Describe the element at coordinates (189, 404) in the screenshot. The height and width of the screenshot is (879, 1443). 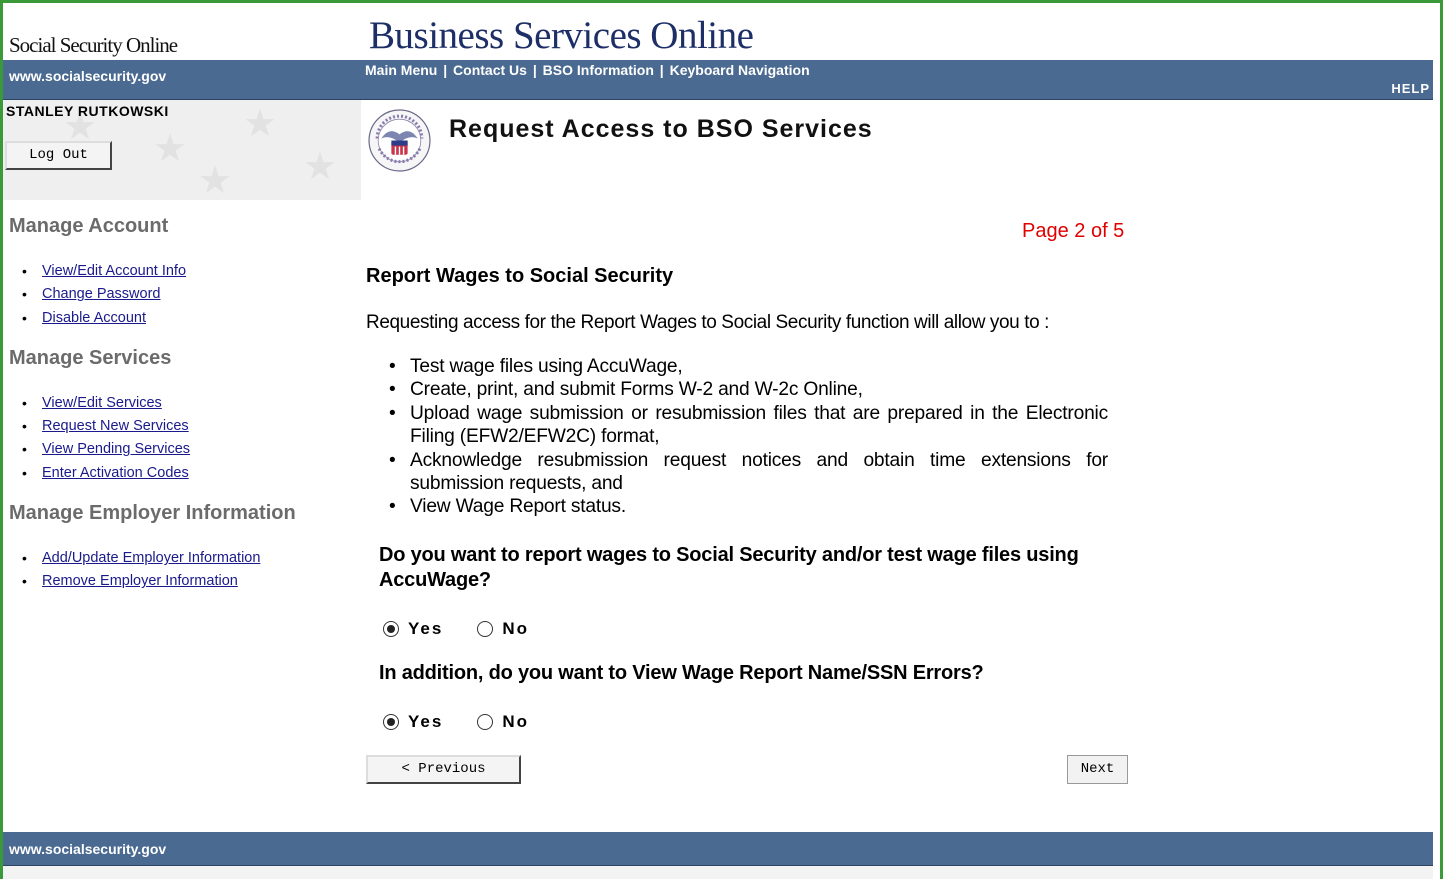
I see `sidebar-item: View/Edit Services` at that location.